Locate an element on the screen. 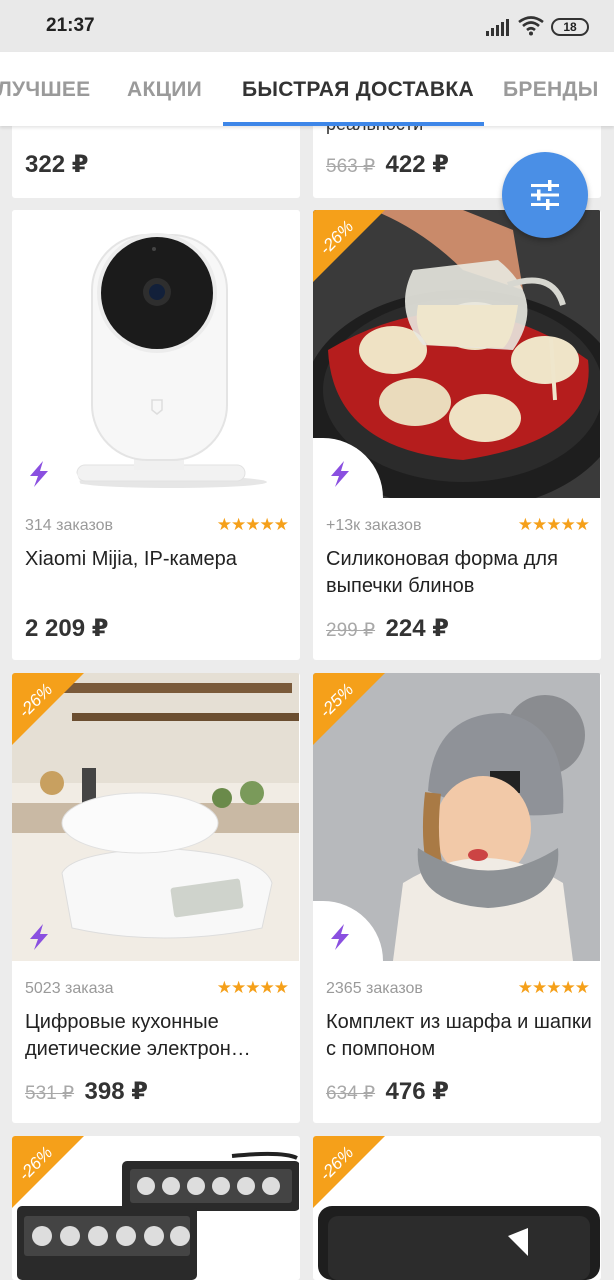  signal-icon is located at coordinates (498, 27).